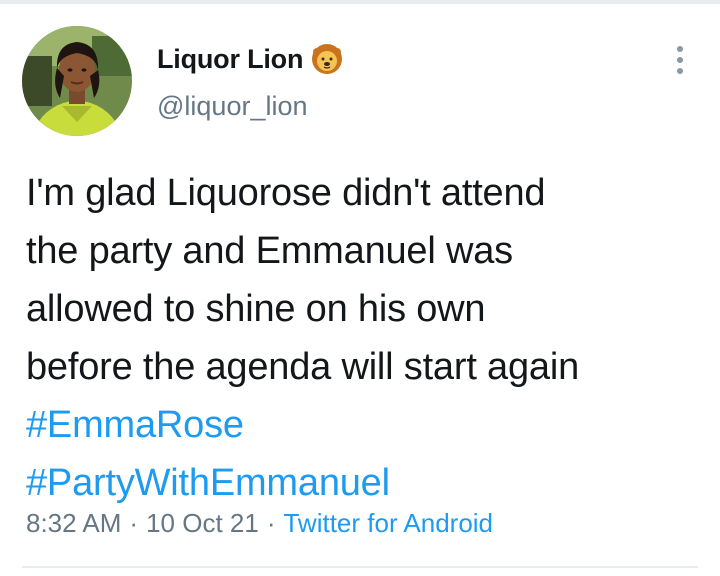 This screenshot has width=720, height=576. Describe the element at coordinates (388, 523) in the screenshot. I see `tweet-source-link: Twitter for Android` at that location.